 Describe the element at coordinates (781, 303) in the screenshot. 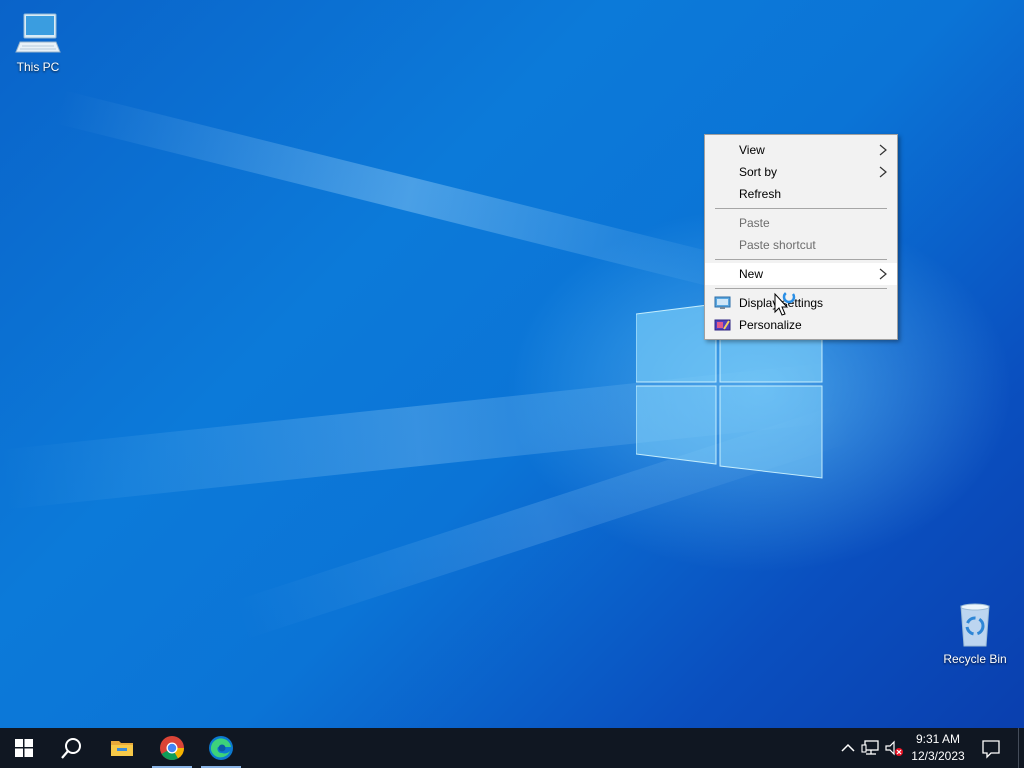

I see `menu-item-display-settings-label: Display settings` at that location.